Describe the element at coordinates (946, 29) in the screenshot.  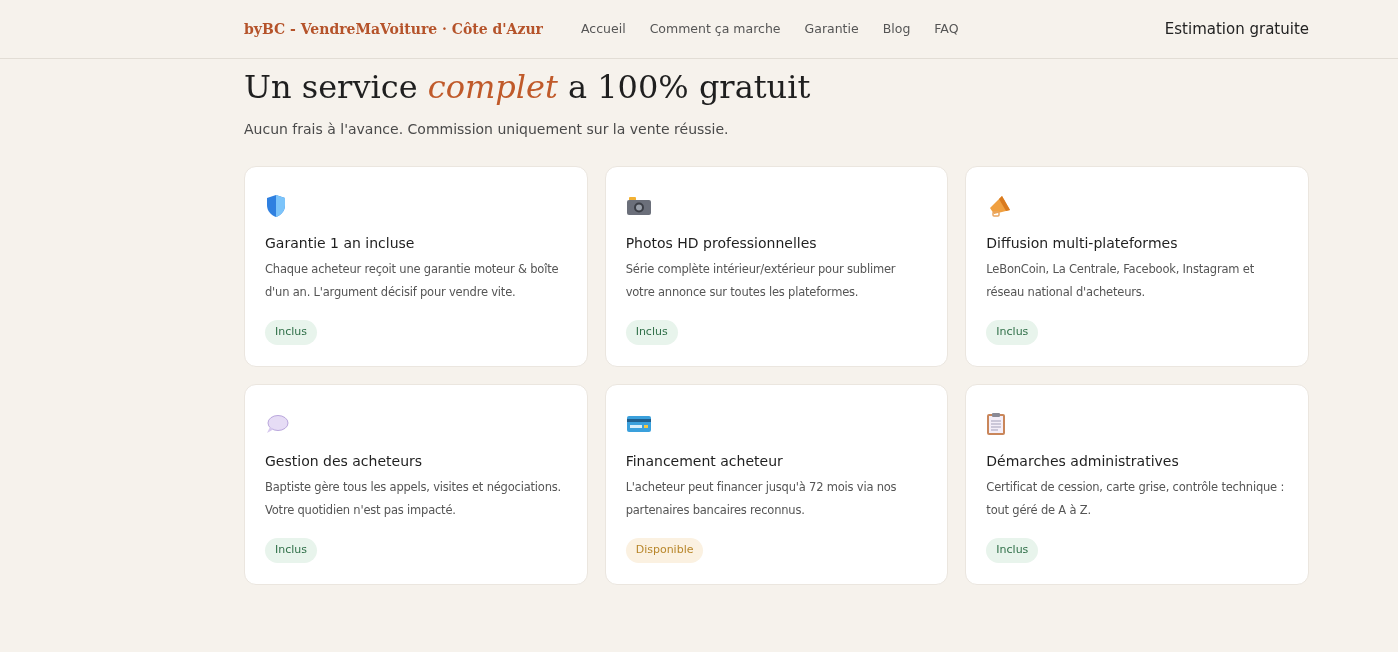
I see `nav-link: FAQ` at that location.